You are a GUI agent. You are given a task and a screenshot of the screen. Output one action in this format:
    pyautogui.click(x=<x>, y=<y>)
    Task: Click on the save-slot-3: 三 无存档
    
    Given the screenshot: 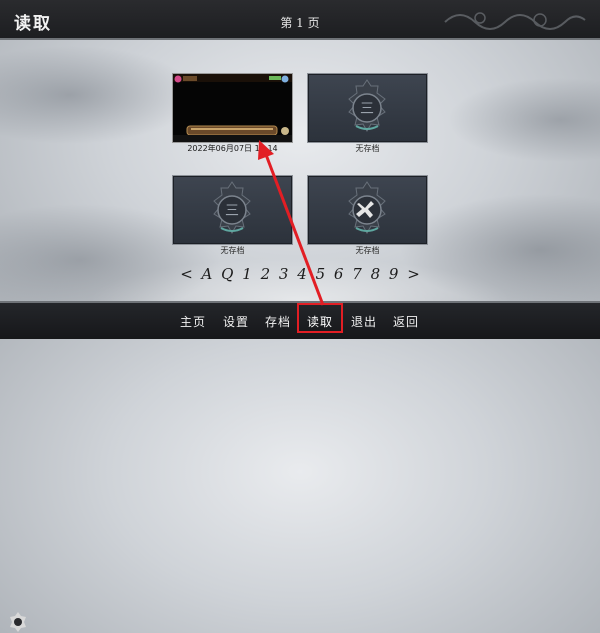 What is the action you would take?
    pyautogui.click(x=232, y=215)
    